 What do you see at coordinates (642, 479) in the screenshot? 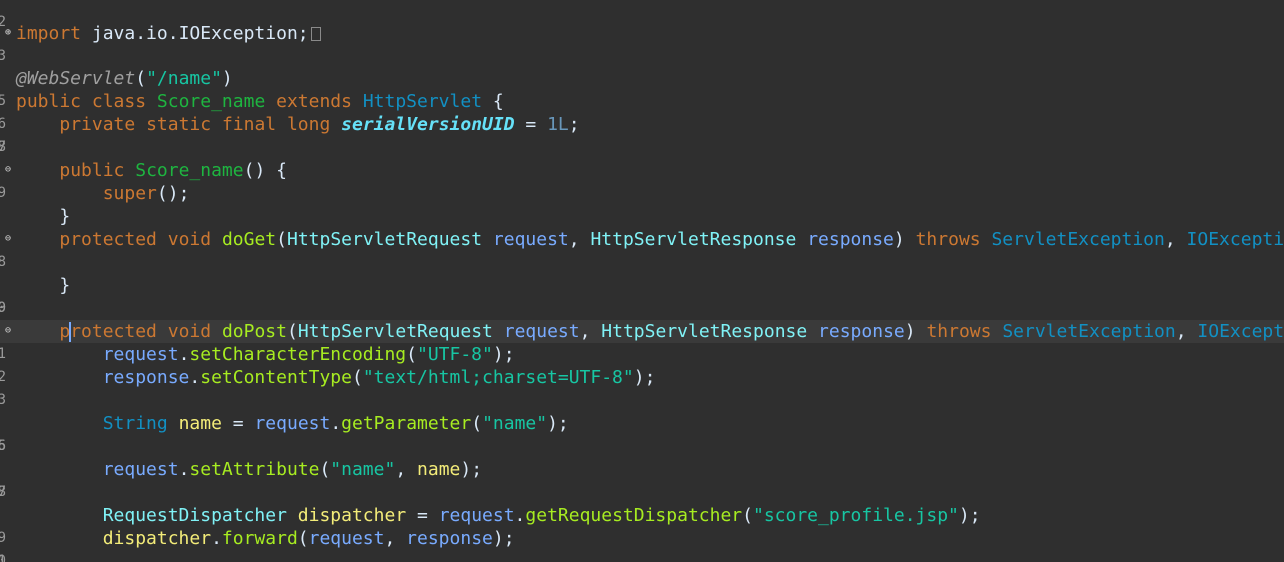
I see `code-line: 7 request.setAttribute("name", name);` at bounding box center [642, 479].